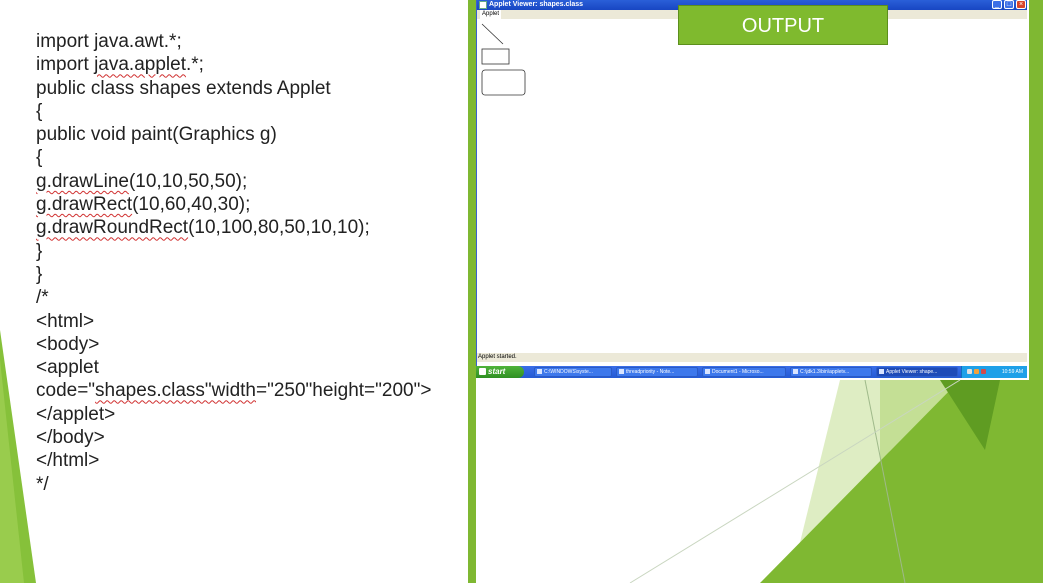 The width and height of the screenshot is (1043, 583). I want to click on code-token: </applet>, so click(76, 414).